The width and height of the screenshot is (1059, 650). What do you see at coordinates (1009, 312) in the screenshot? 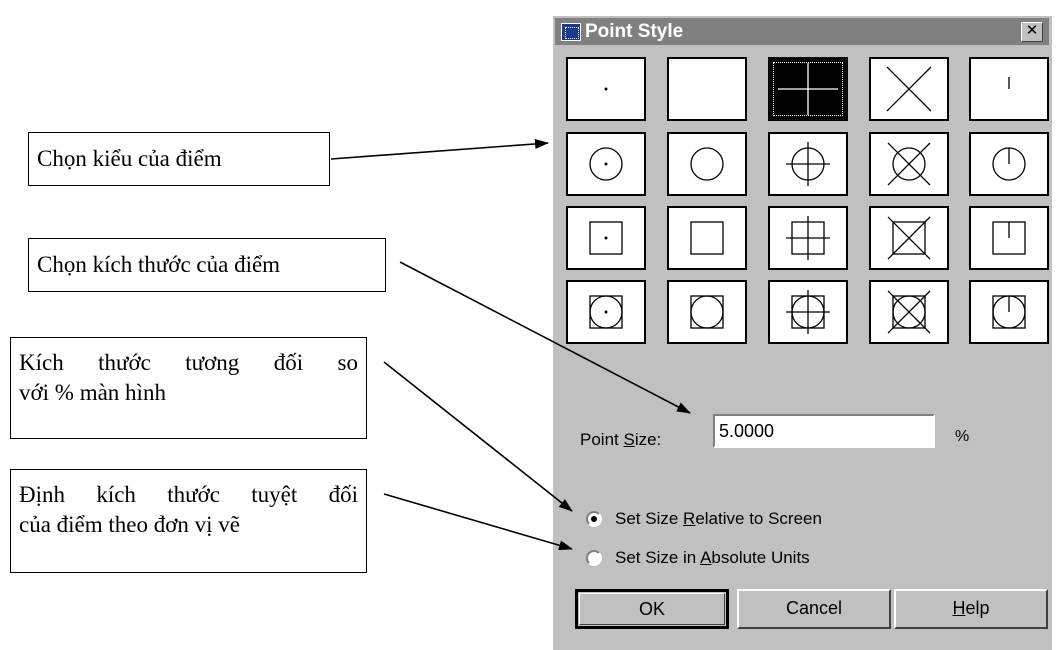
I see `point-style-circle-square-tick` at bounding box center [1009, 312].